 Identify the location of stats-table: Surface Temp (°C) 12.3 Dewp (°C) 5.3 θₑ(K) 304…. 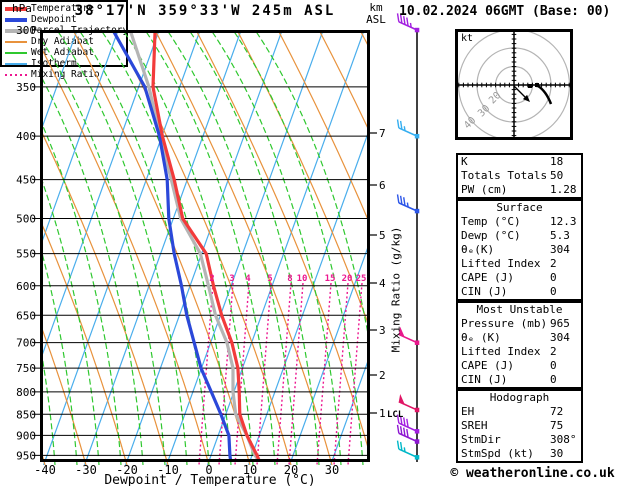
(519, 250).